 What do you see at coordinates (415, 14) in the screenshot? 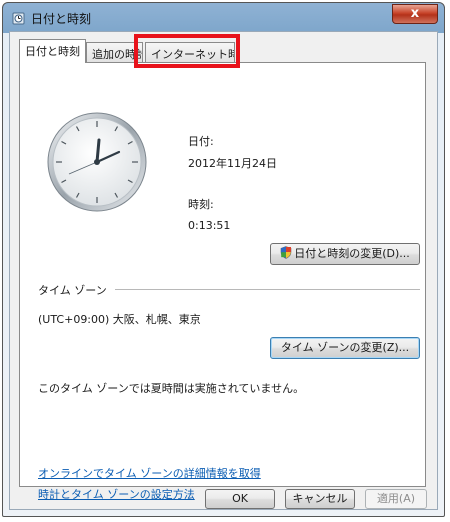
I see `close-button: x` at bounding box center [415, 14].